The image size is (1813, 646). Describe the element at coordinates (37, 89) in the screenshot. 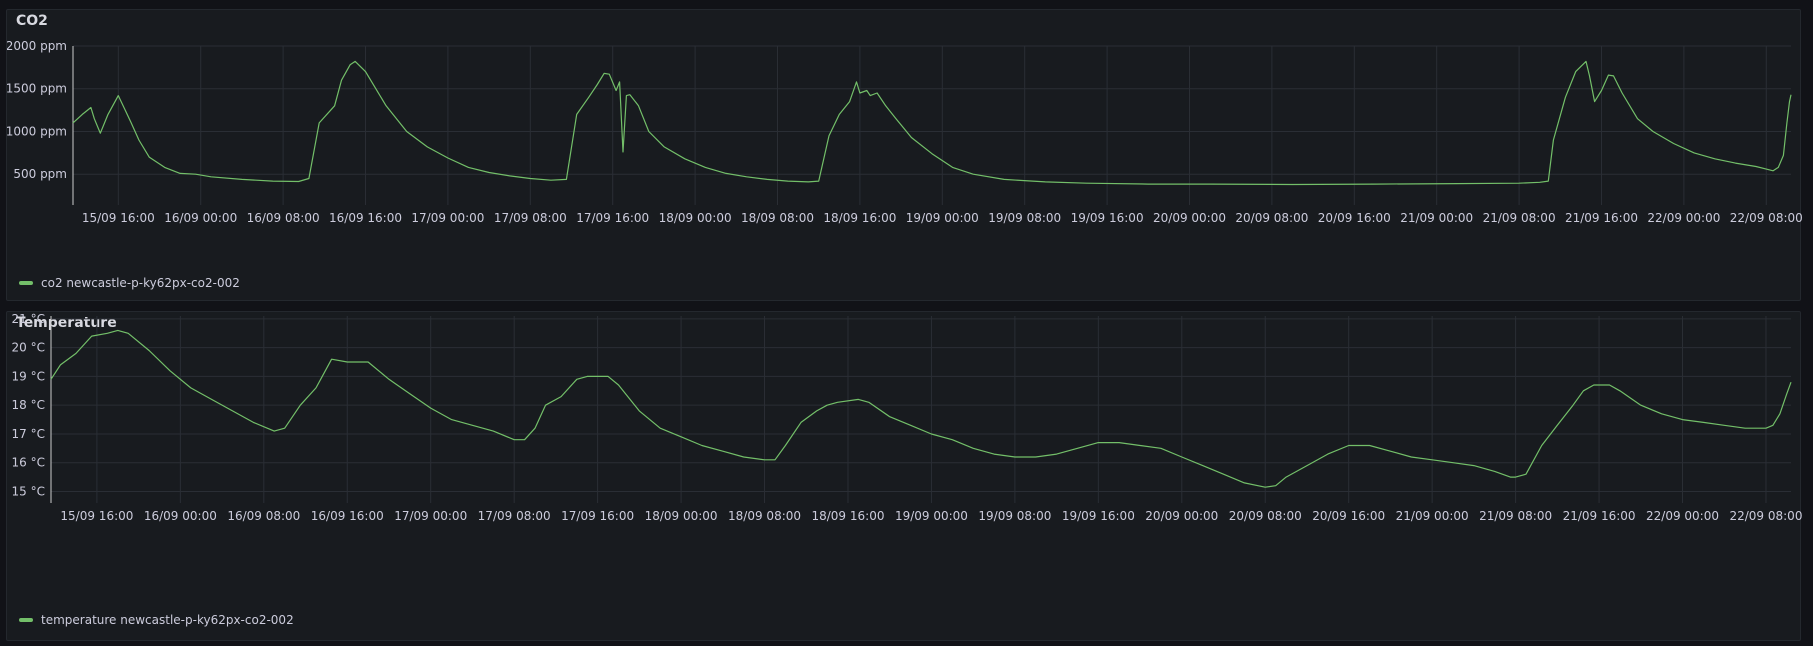

I see `y-tick-label: 1500 ppm` at that location.